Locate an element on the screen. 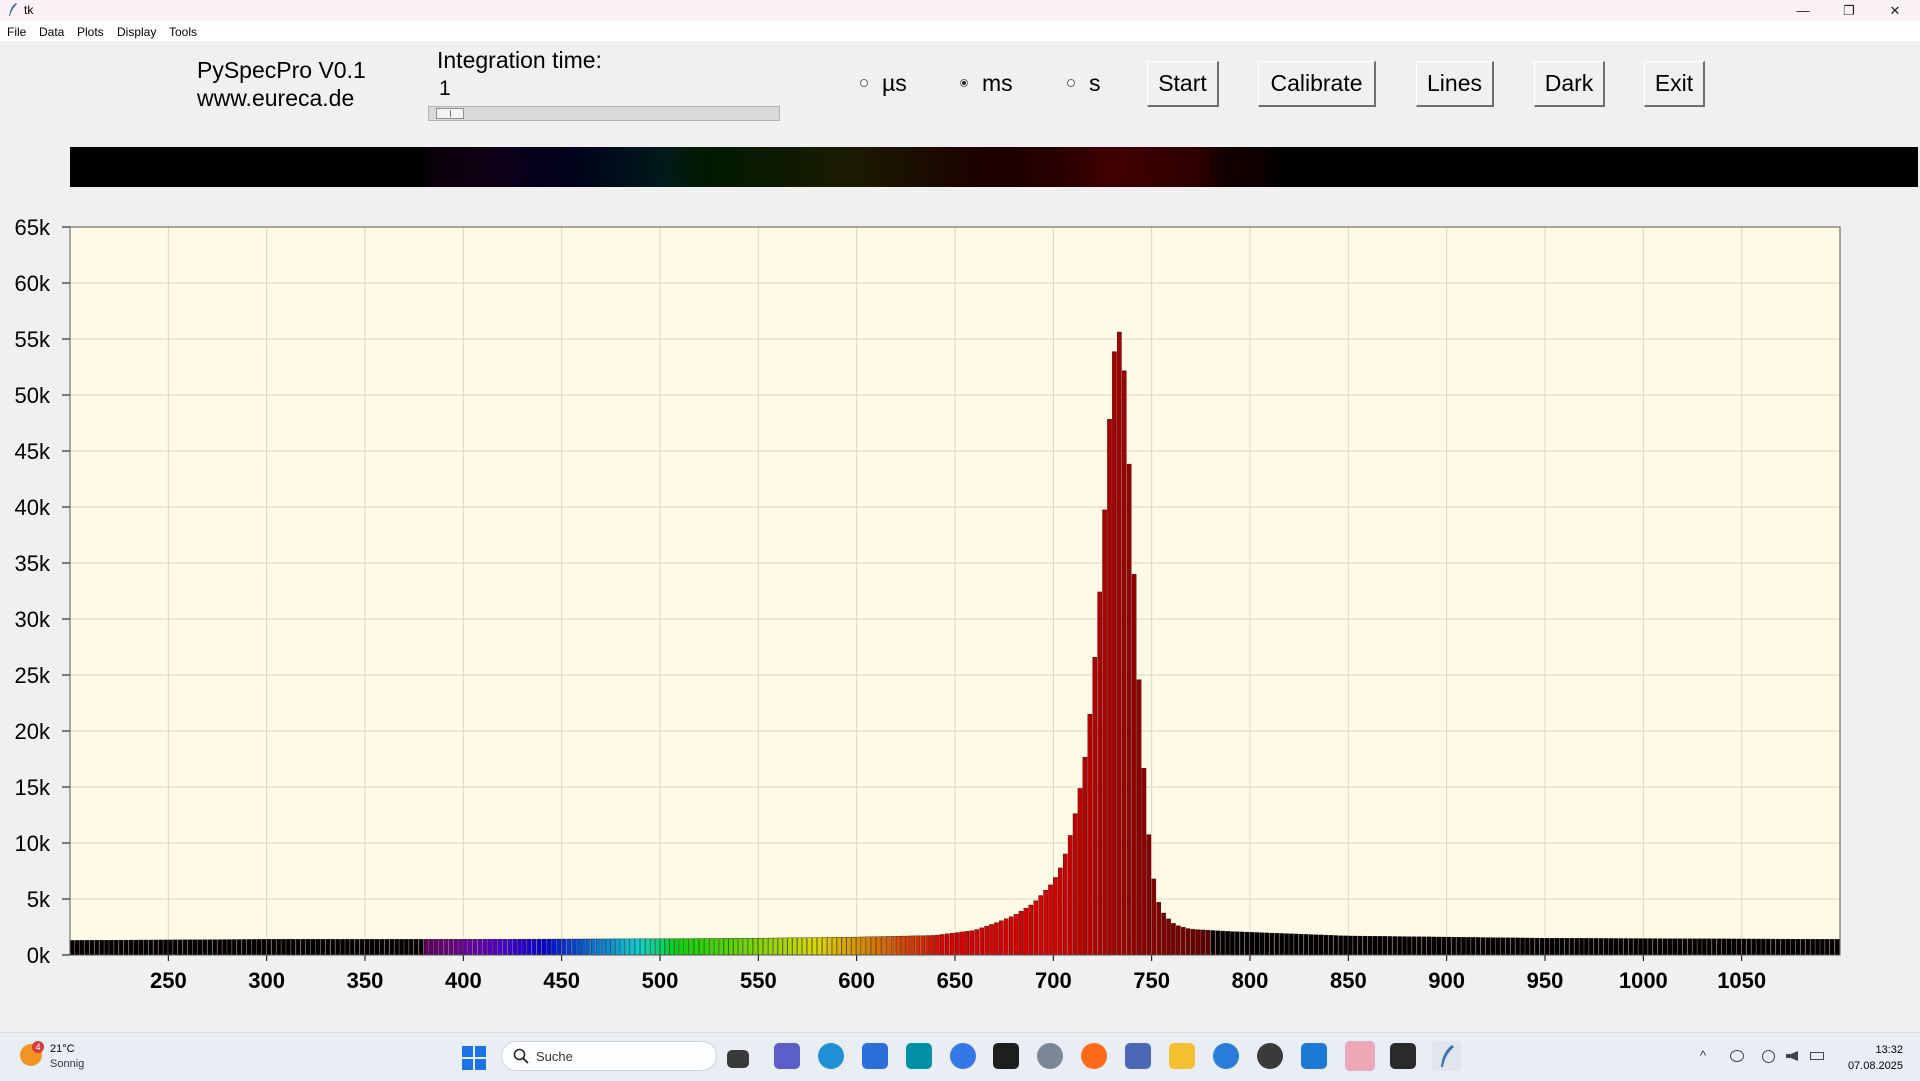 Image resolution: width=1920 pixels, height=1081 pixels. app-wave-icon is located at coordinates (1226, 1056).